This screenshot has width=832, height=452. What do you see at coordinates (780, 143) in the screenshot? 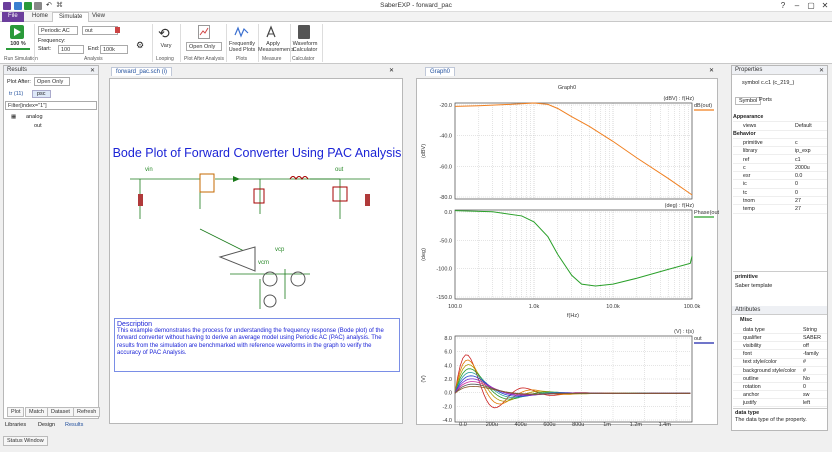
I see `property-row: primitive c` at bounding box center [780, 143].